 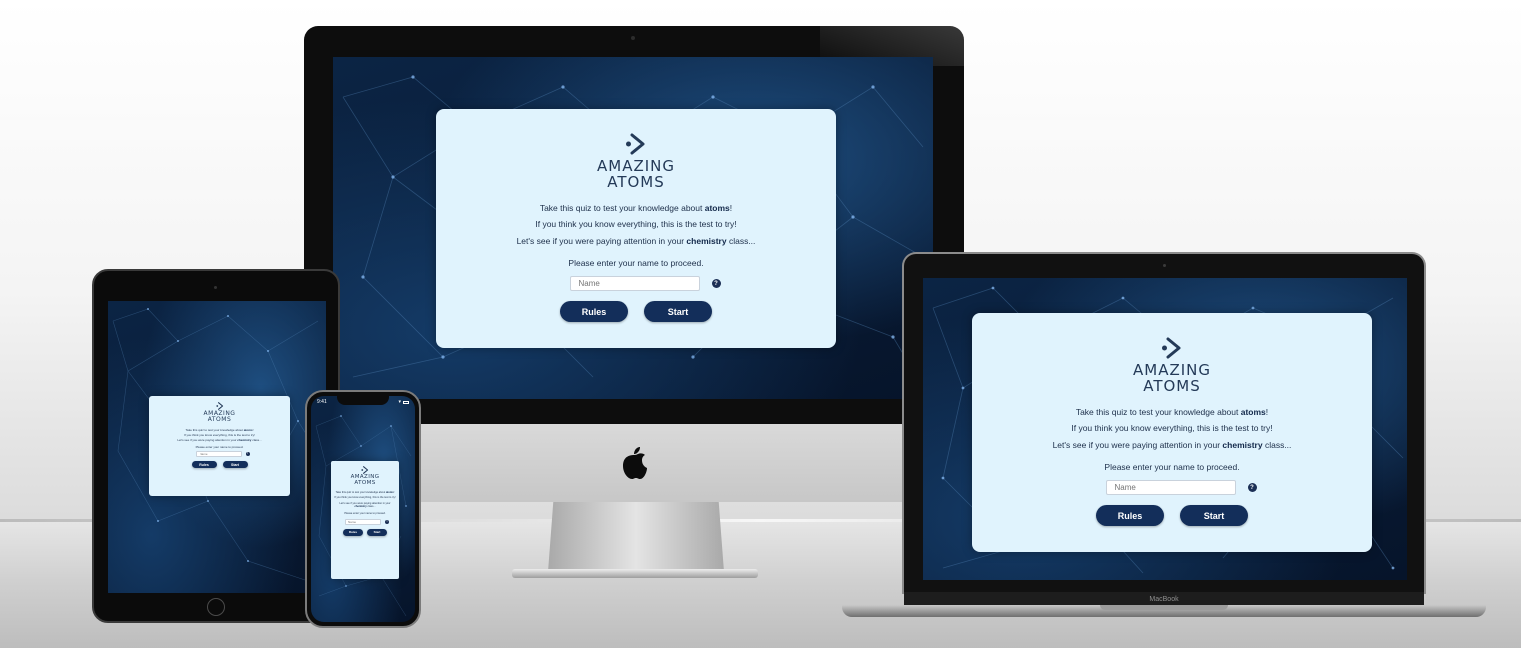 What do you see at coordinates (363, 400) in the screenshot?
I see `iphone-notch` at bounding box center [363, 400].